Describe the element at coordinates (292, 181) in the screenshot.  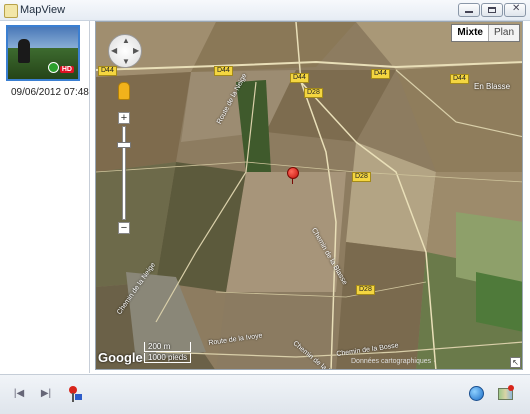
I see `marker-pin` at that location.